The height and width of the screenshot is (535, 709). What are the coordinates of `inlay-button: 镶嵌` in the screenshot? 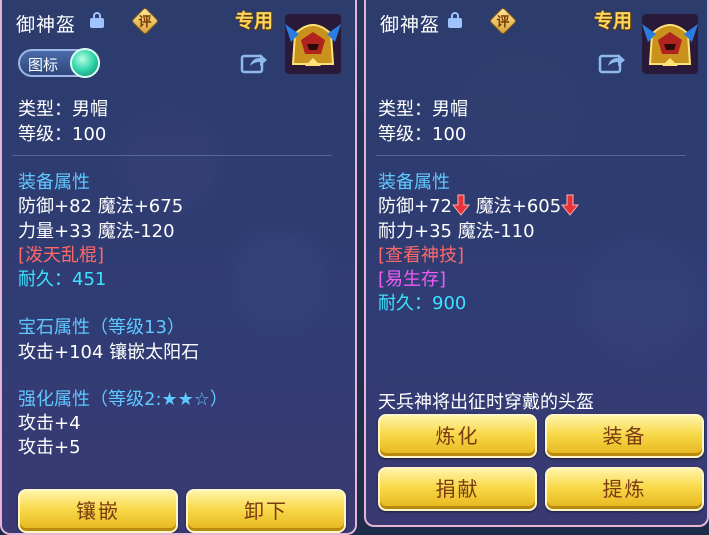 It's located at (98, 511).